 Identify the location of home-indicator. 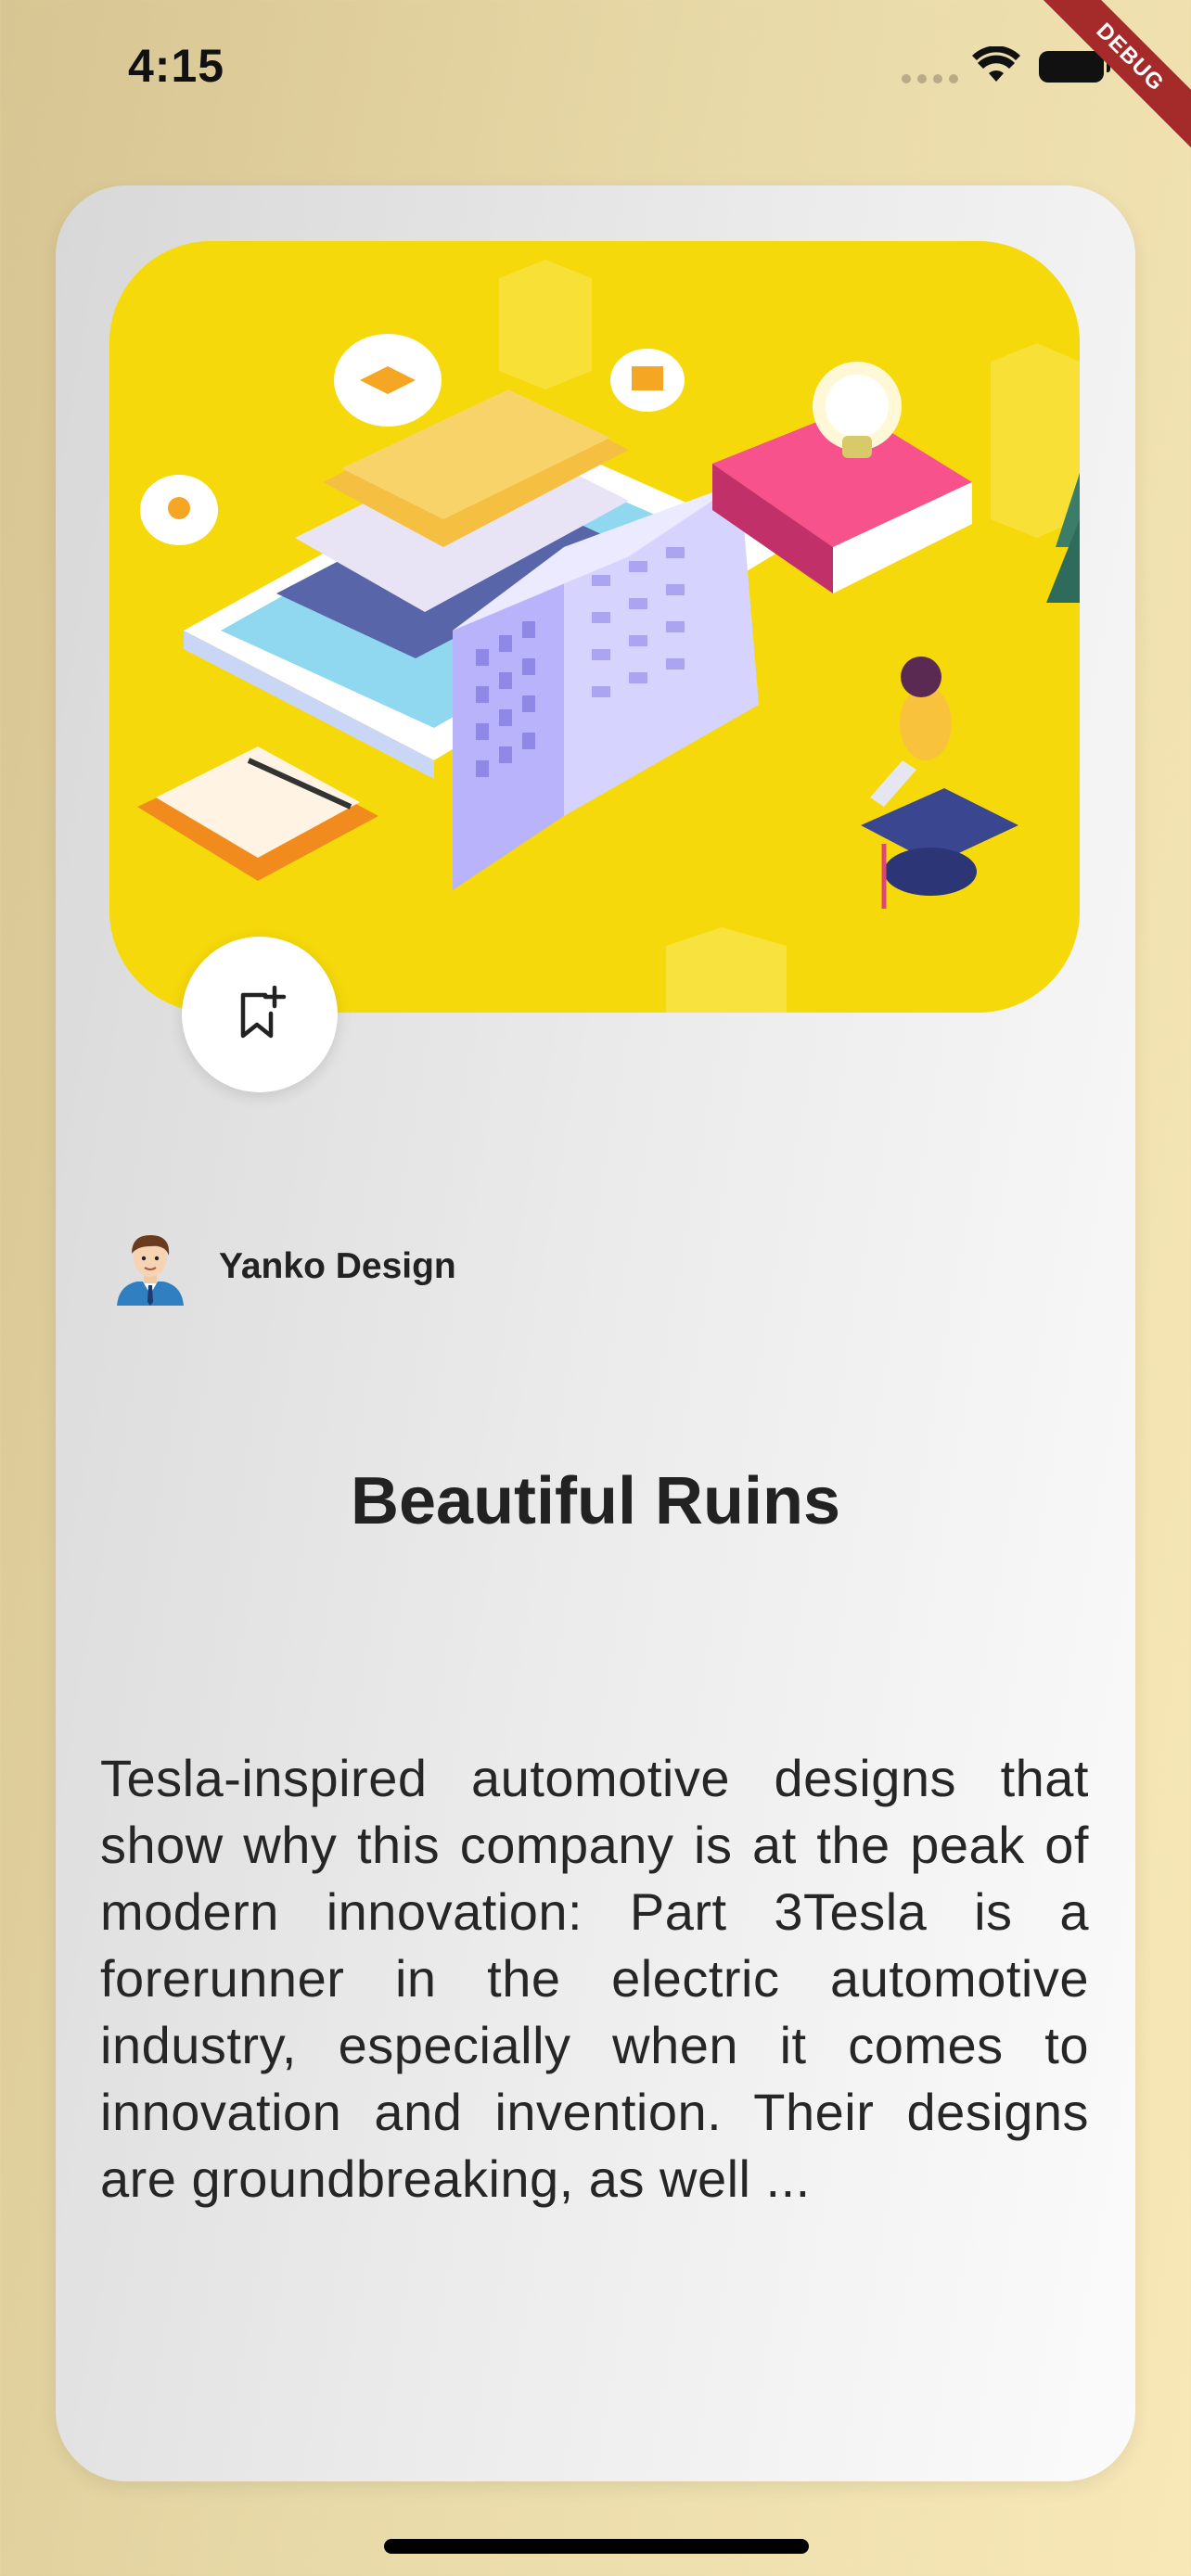
(597, 2546).